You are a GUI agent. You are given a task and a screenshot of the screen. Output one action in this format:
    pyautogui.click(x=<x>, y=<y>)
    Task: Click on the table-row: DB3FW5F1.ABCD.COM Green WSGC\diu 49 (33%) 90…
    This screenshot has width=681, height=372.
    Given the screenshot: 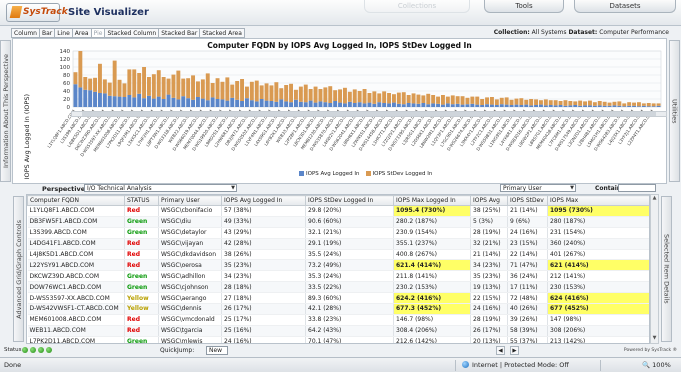 What is the action you would take?
    pyautogui.click(x=338, y=222)
    